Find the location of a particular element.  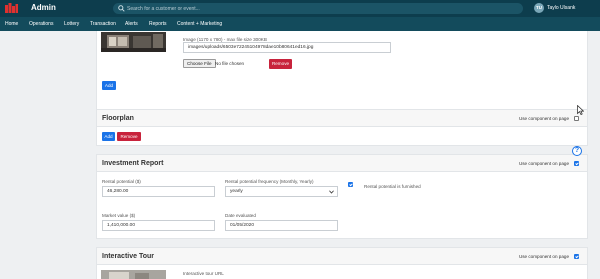

search-bar is located at coordinates (318, 8).